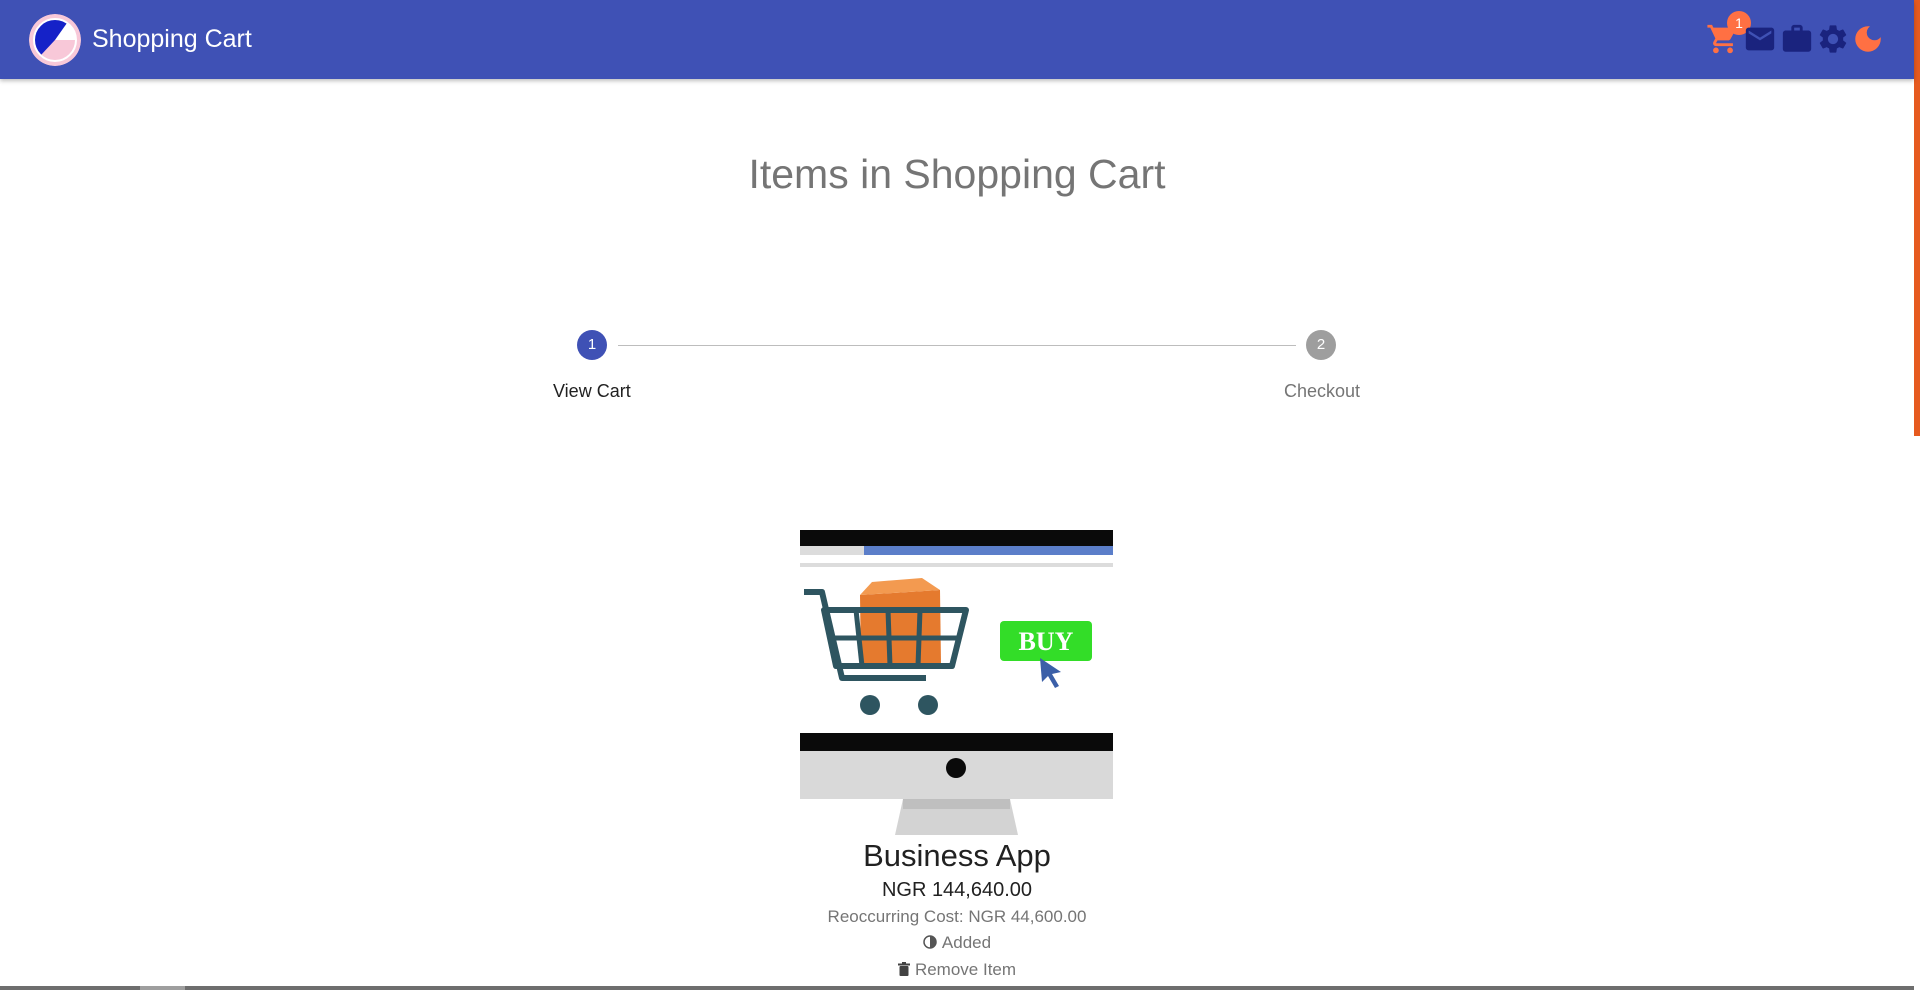  What do you see at coordinates (957, 39) in the screenshot?
I see `app-bar: Shopping Cart 1` at bounding box center [957, 39].